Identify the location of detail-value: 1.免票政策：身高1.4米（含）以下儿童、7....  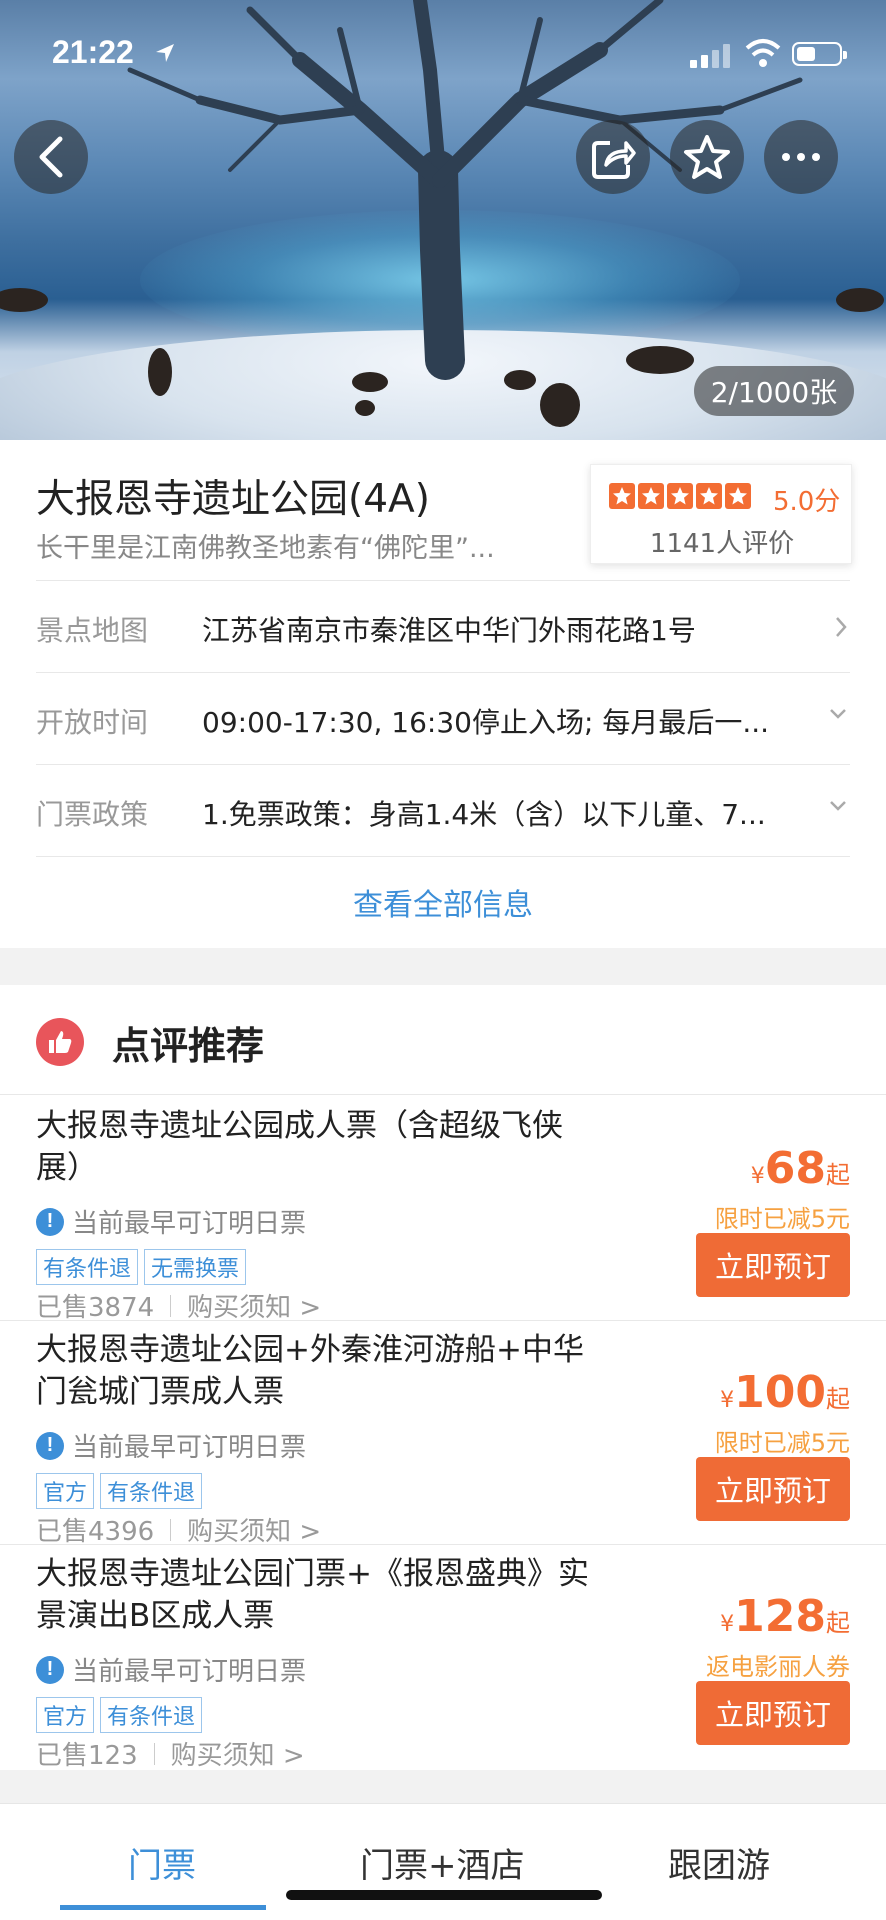
(484, 814).